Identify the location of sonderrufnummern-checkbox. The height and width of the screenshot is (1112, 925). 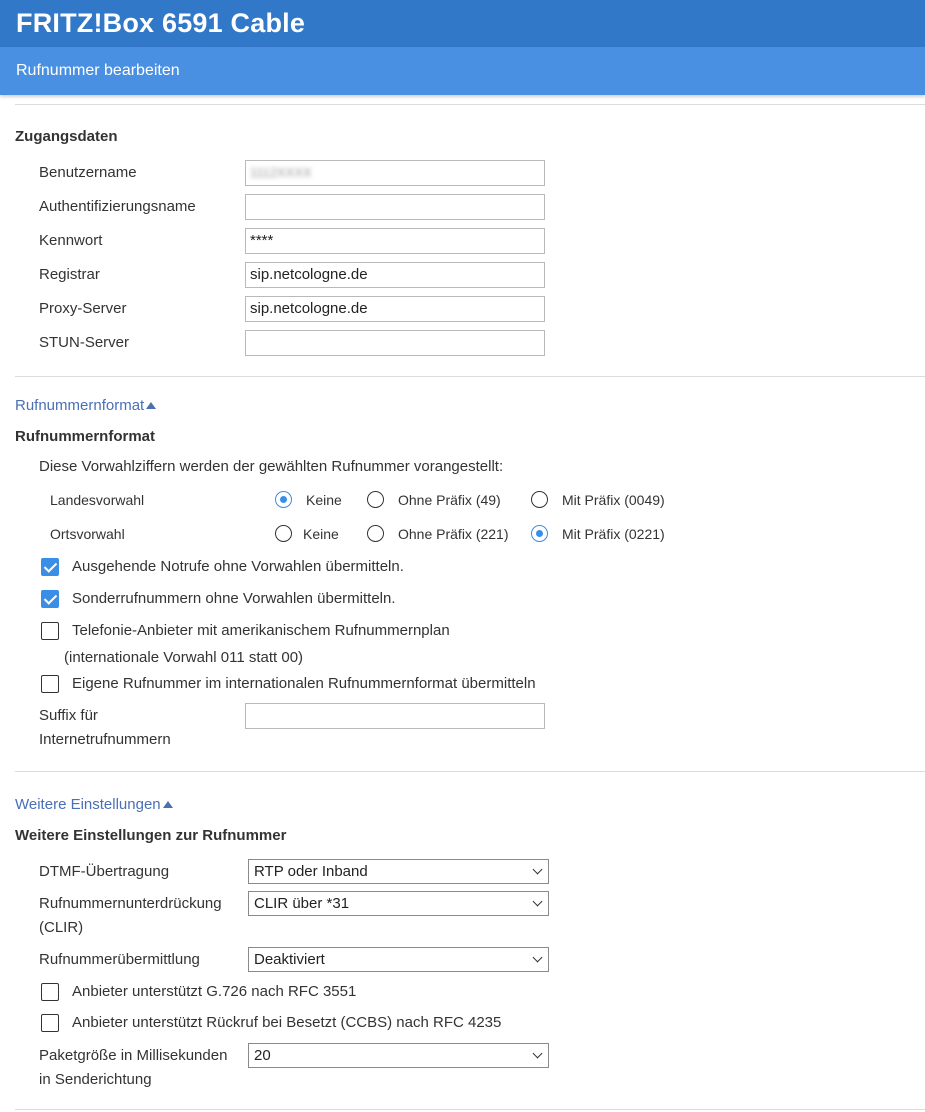
(50, 599).